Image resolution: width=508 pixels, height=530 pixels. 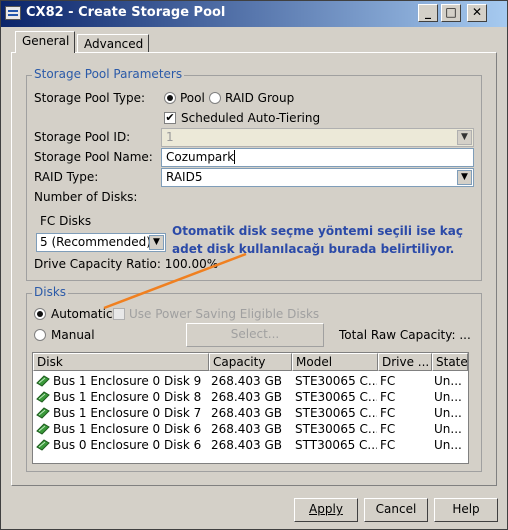 What do you see at coordinates (121, 362) in the screenshot?
I see `column-header-disk: Disk` at bounding box center [121, 362].